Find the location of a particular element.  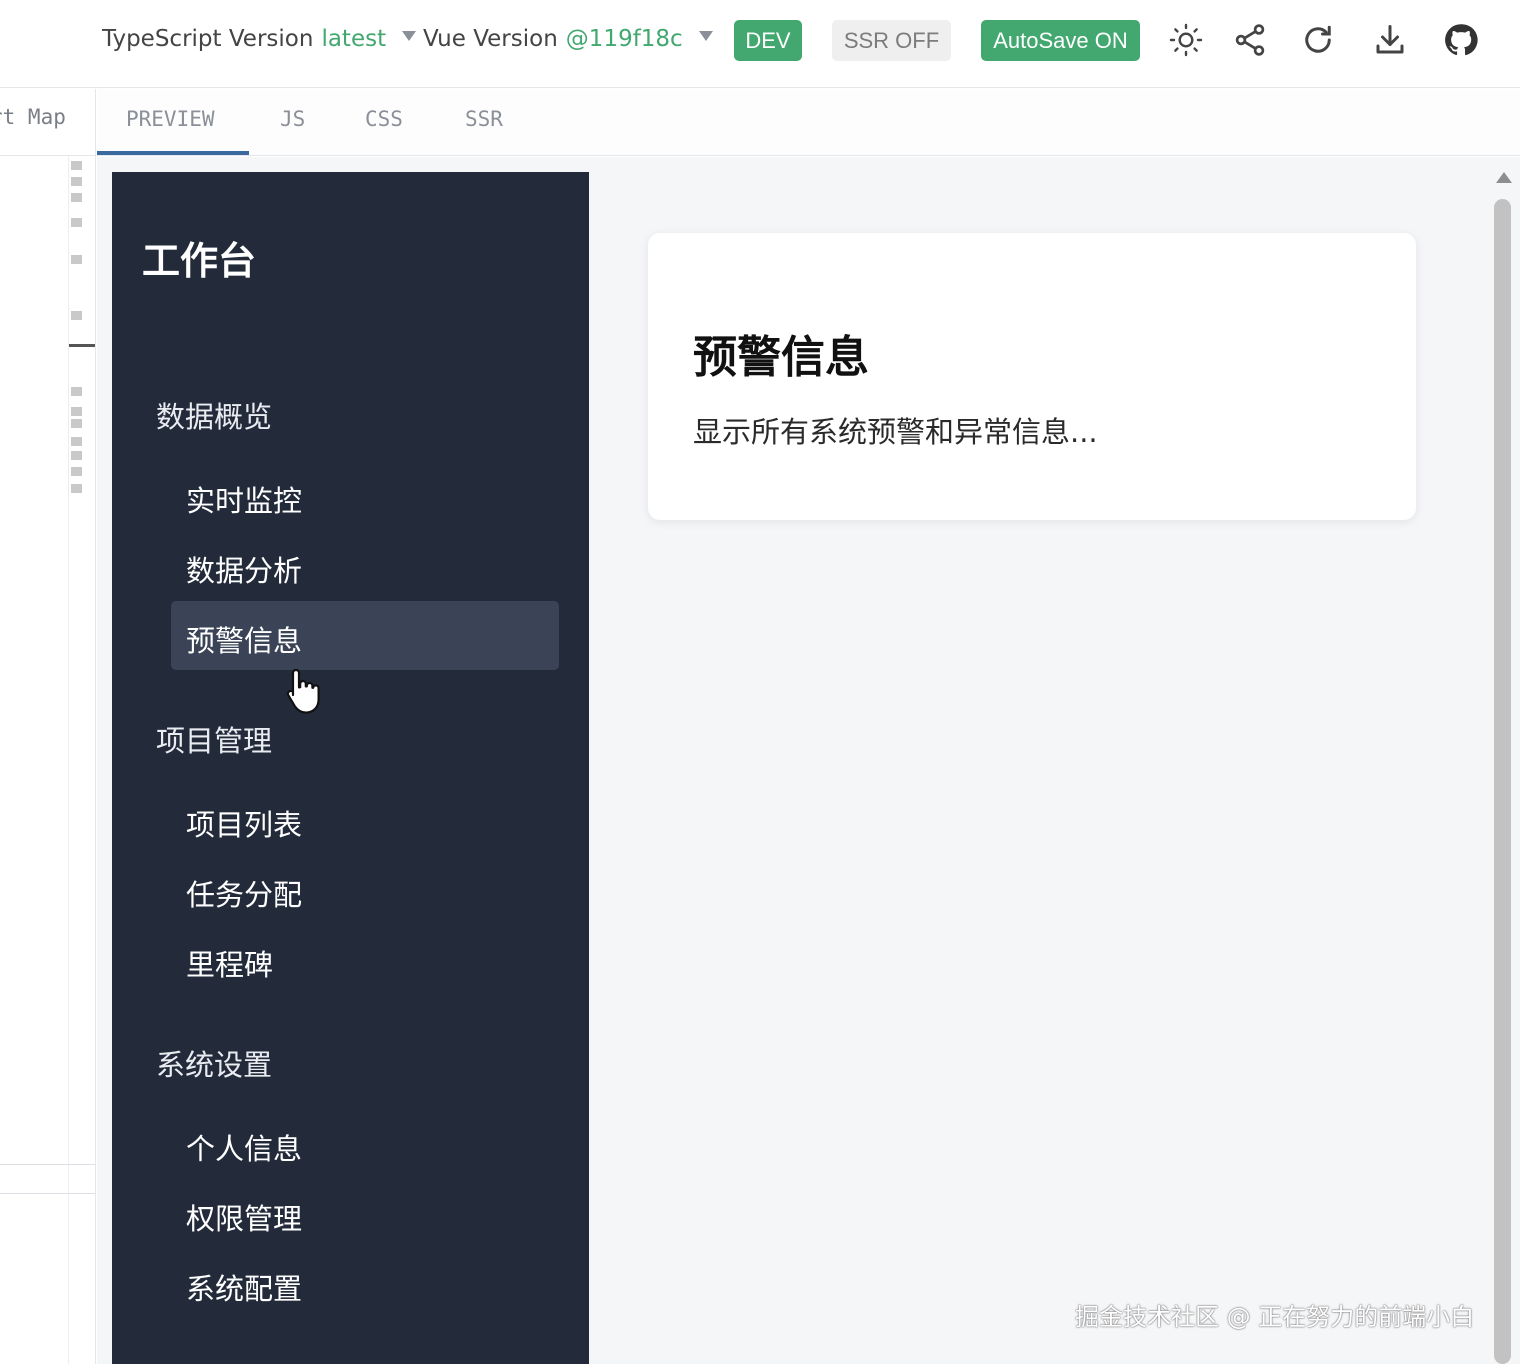

app-title: 工作台 is located at coordinates (199, 261).